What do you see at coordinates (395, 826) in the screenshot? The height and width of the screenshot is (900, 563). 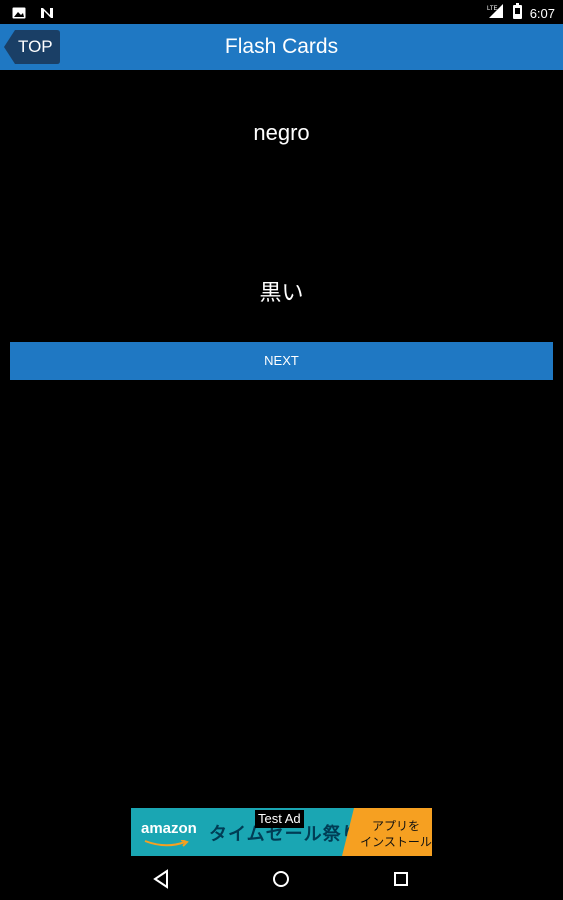 I see `ad-cta-line1: アプリを` at bounding box center [395, 826].